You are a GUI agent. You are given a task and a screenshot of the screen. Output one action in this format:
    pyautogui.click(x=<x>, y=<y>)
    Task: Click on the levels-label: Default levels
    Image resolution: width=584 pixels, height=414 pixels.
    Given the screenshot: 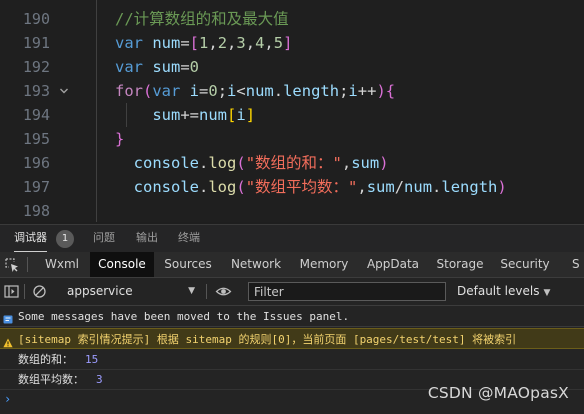 What is the action you would take?
    pyautogui.click(x=498, y=291)
    